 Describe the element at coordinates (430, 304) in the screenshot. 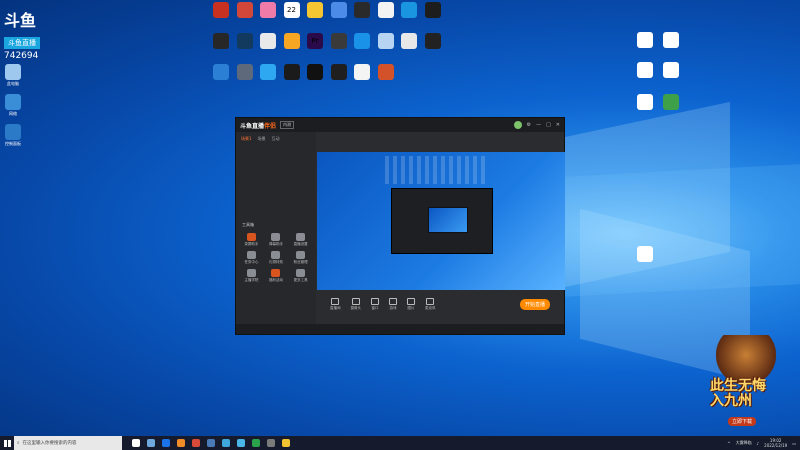

I see `add-source-button: 麦克风` at that location.